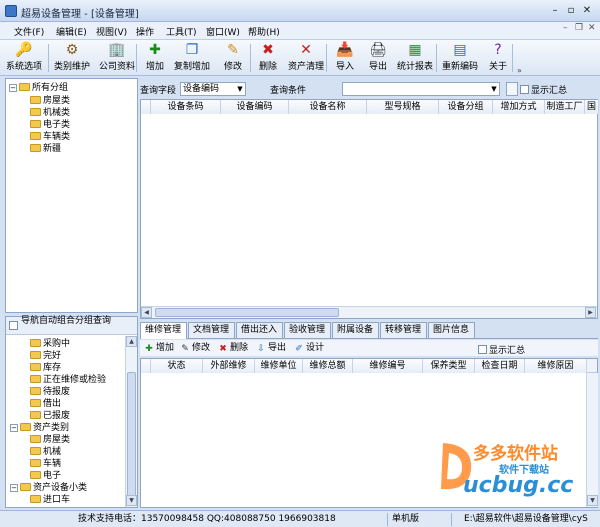 This screenshot has width=600, height=527. I want to click on tree-item: 电子类, so click(50, 125).